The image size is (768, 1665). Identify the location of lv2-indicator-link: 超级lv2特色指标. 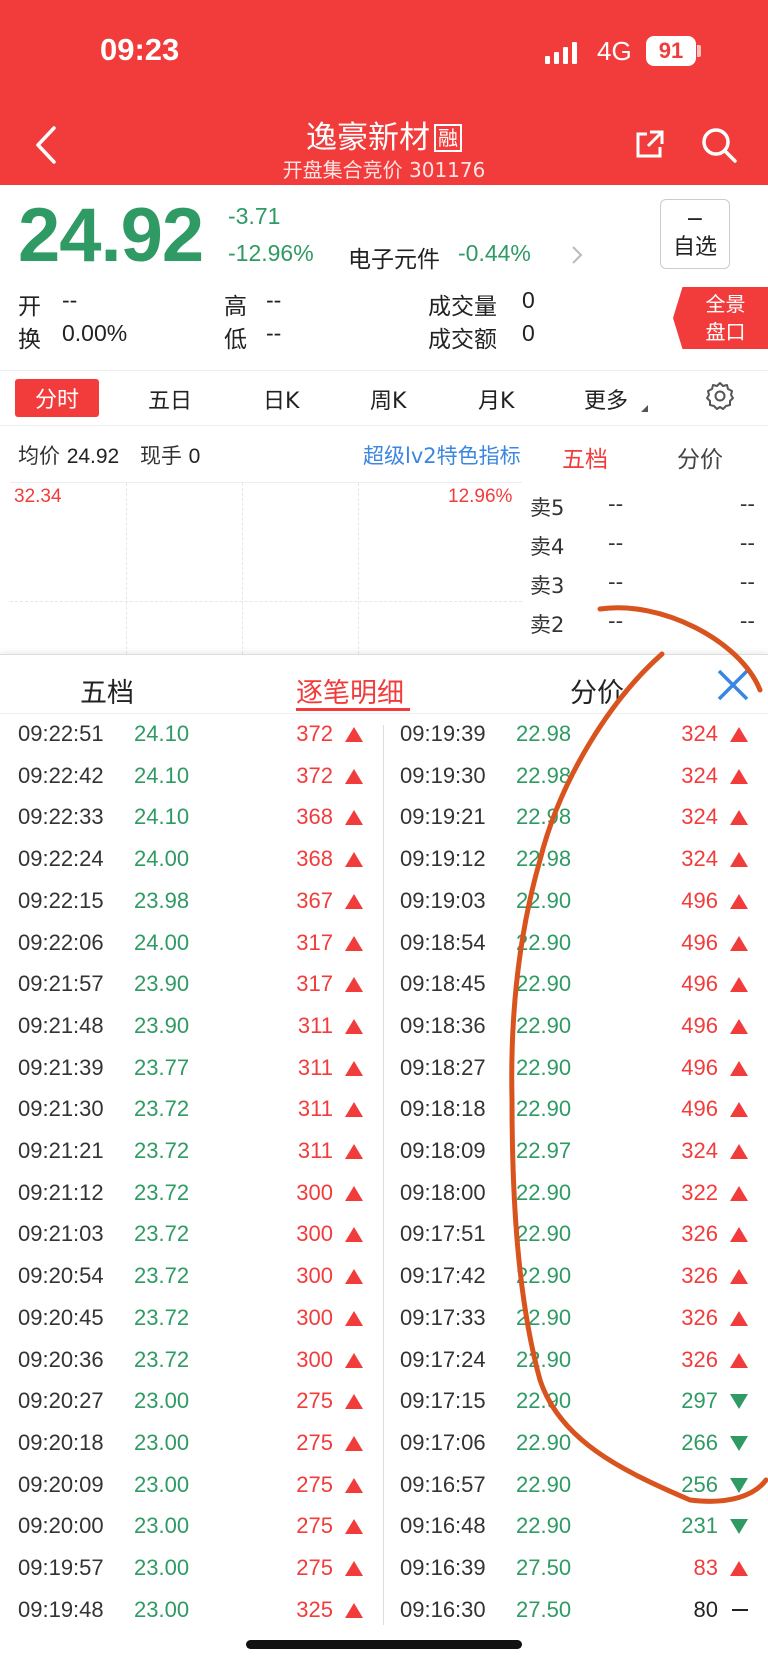
(442, 455).